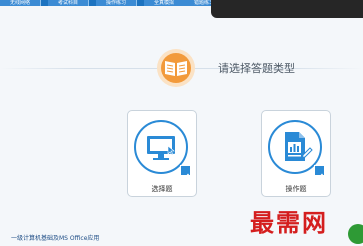 Image resolution: width=363 pixels, height=246 pixels. What do you see at coordinates (289, 222) in the screenshot?
I see `watermark-logo: 最需网` at bounding box center [289, 222].